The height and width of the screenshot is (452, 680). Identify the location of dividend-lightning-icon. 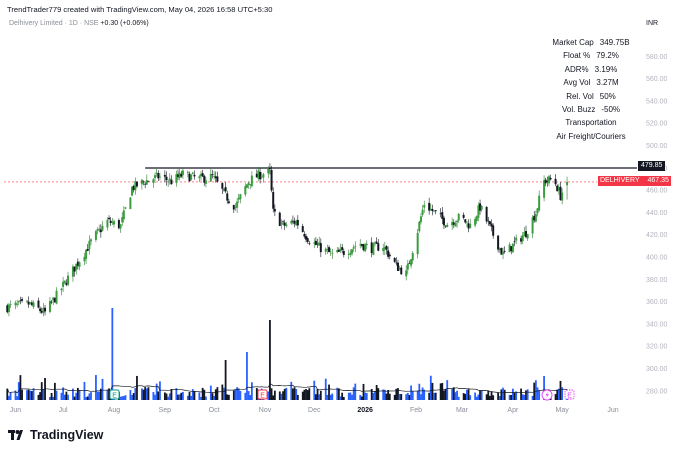
(547, 395).